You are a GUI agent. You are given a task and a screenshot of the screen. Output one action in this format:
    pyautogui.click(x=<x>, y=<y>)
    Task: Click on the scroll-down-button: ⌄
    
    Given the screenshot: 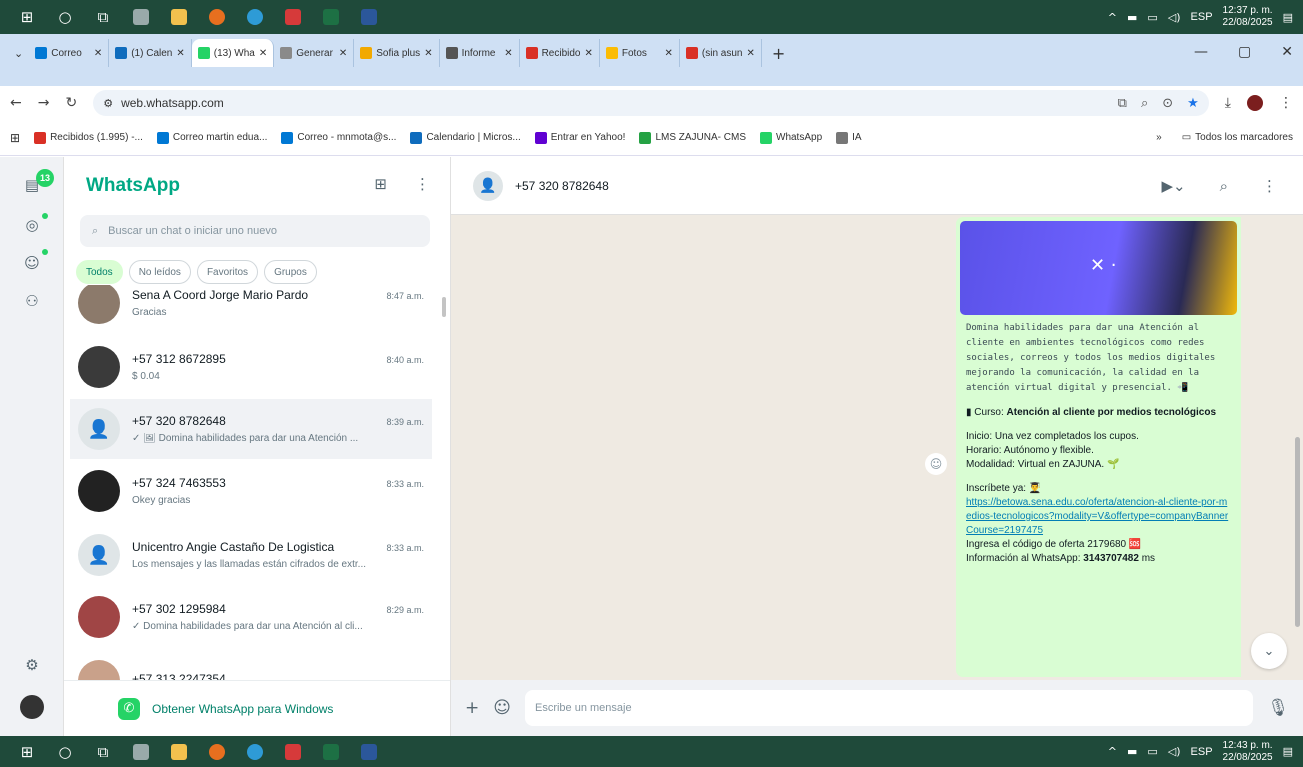 What is the action you would take?
    pyautogui.click(x=1269, y=651)
    